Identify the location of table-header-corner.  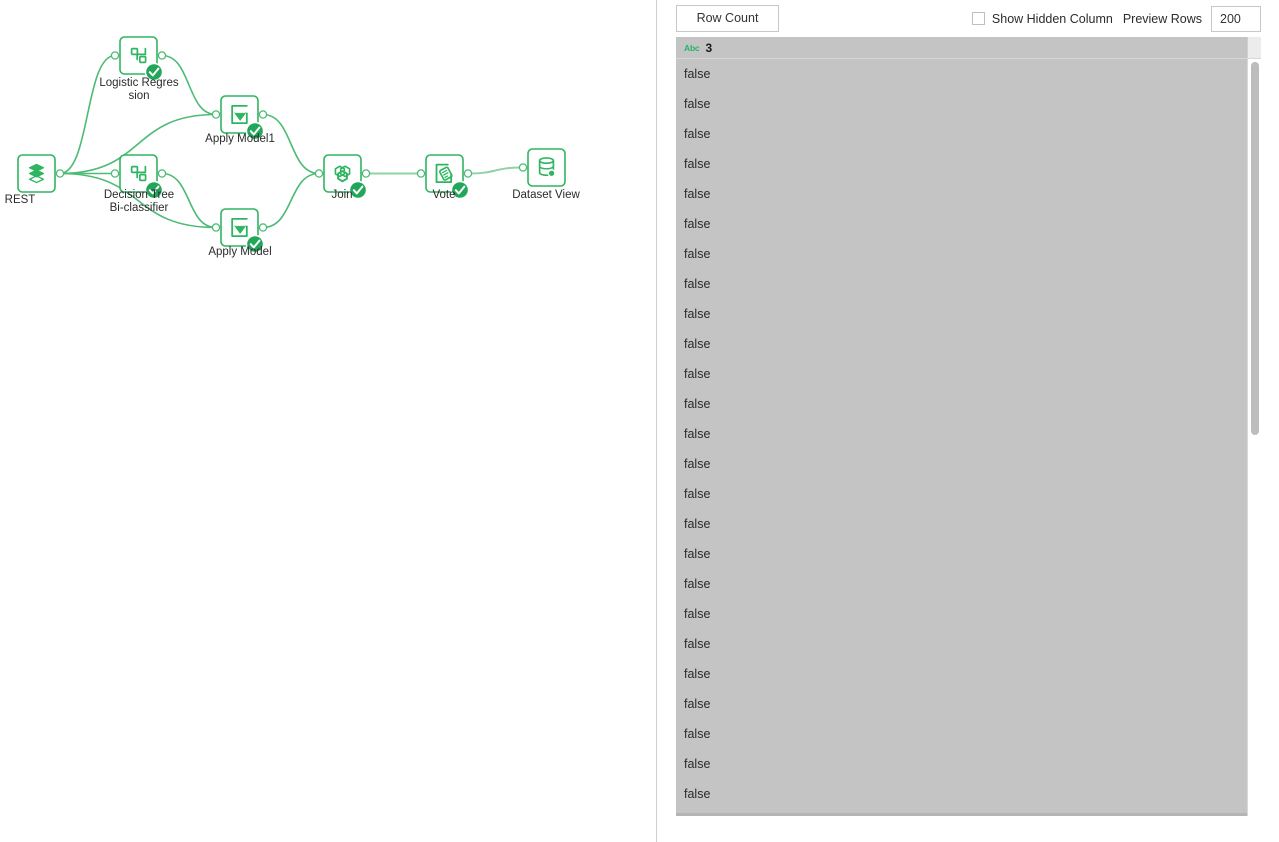
(1254, 47).